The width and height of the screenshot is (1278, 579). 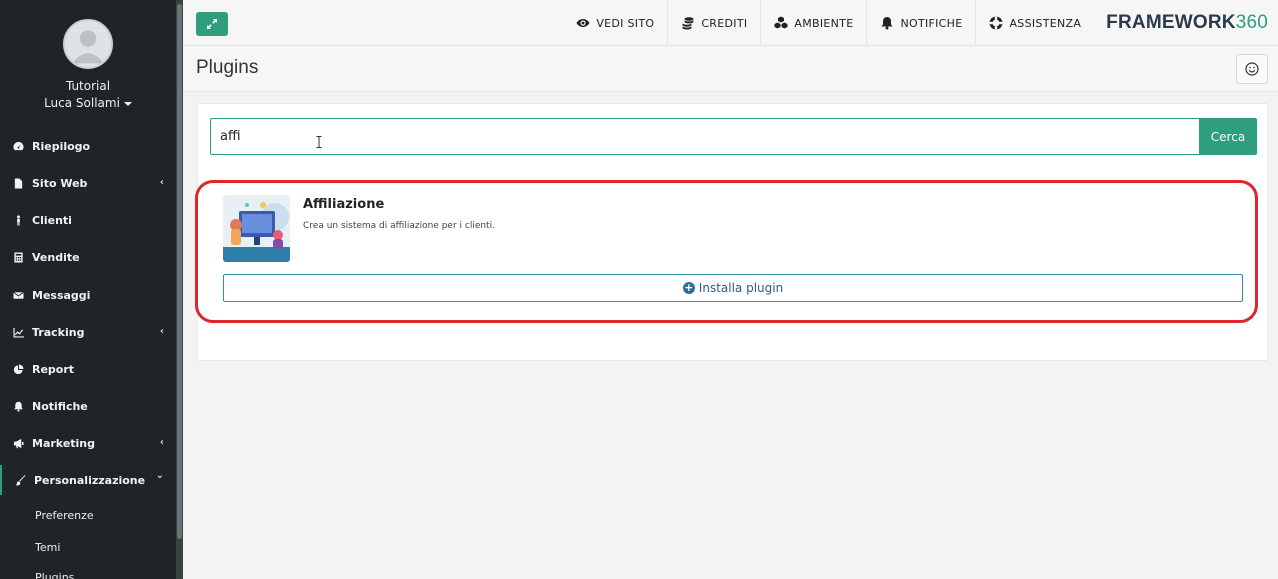 I want to click on sidebar-item-sito-web: Sito Web ‹, so click(x=88, y=183).